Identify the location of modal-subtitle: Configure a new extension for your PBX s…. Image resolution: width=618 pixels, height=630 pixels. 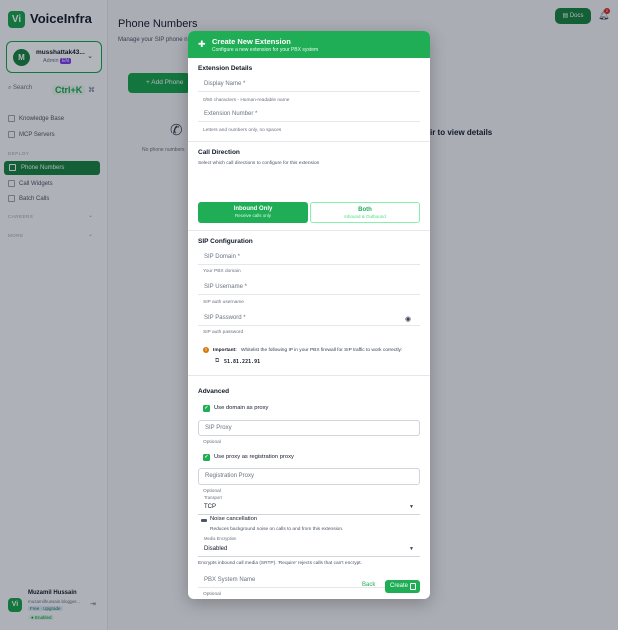
(265, 50).